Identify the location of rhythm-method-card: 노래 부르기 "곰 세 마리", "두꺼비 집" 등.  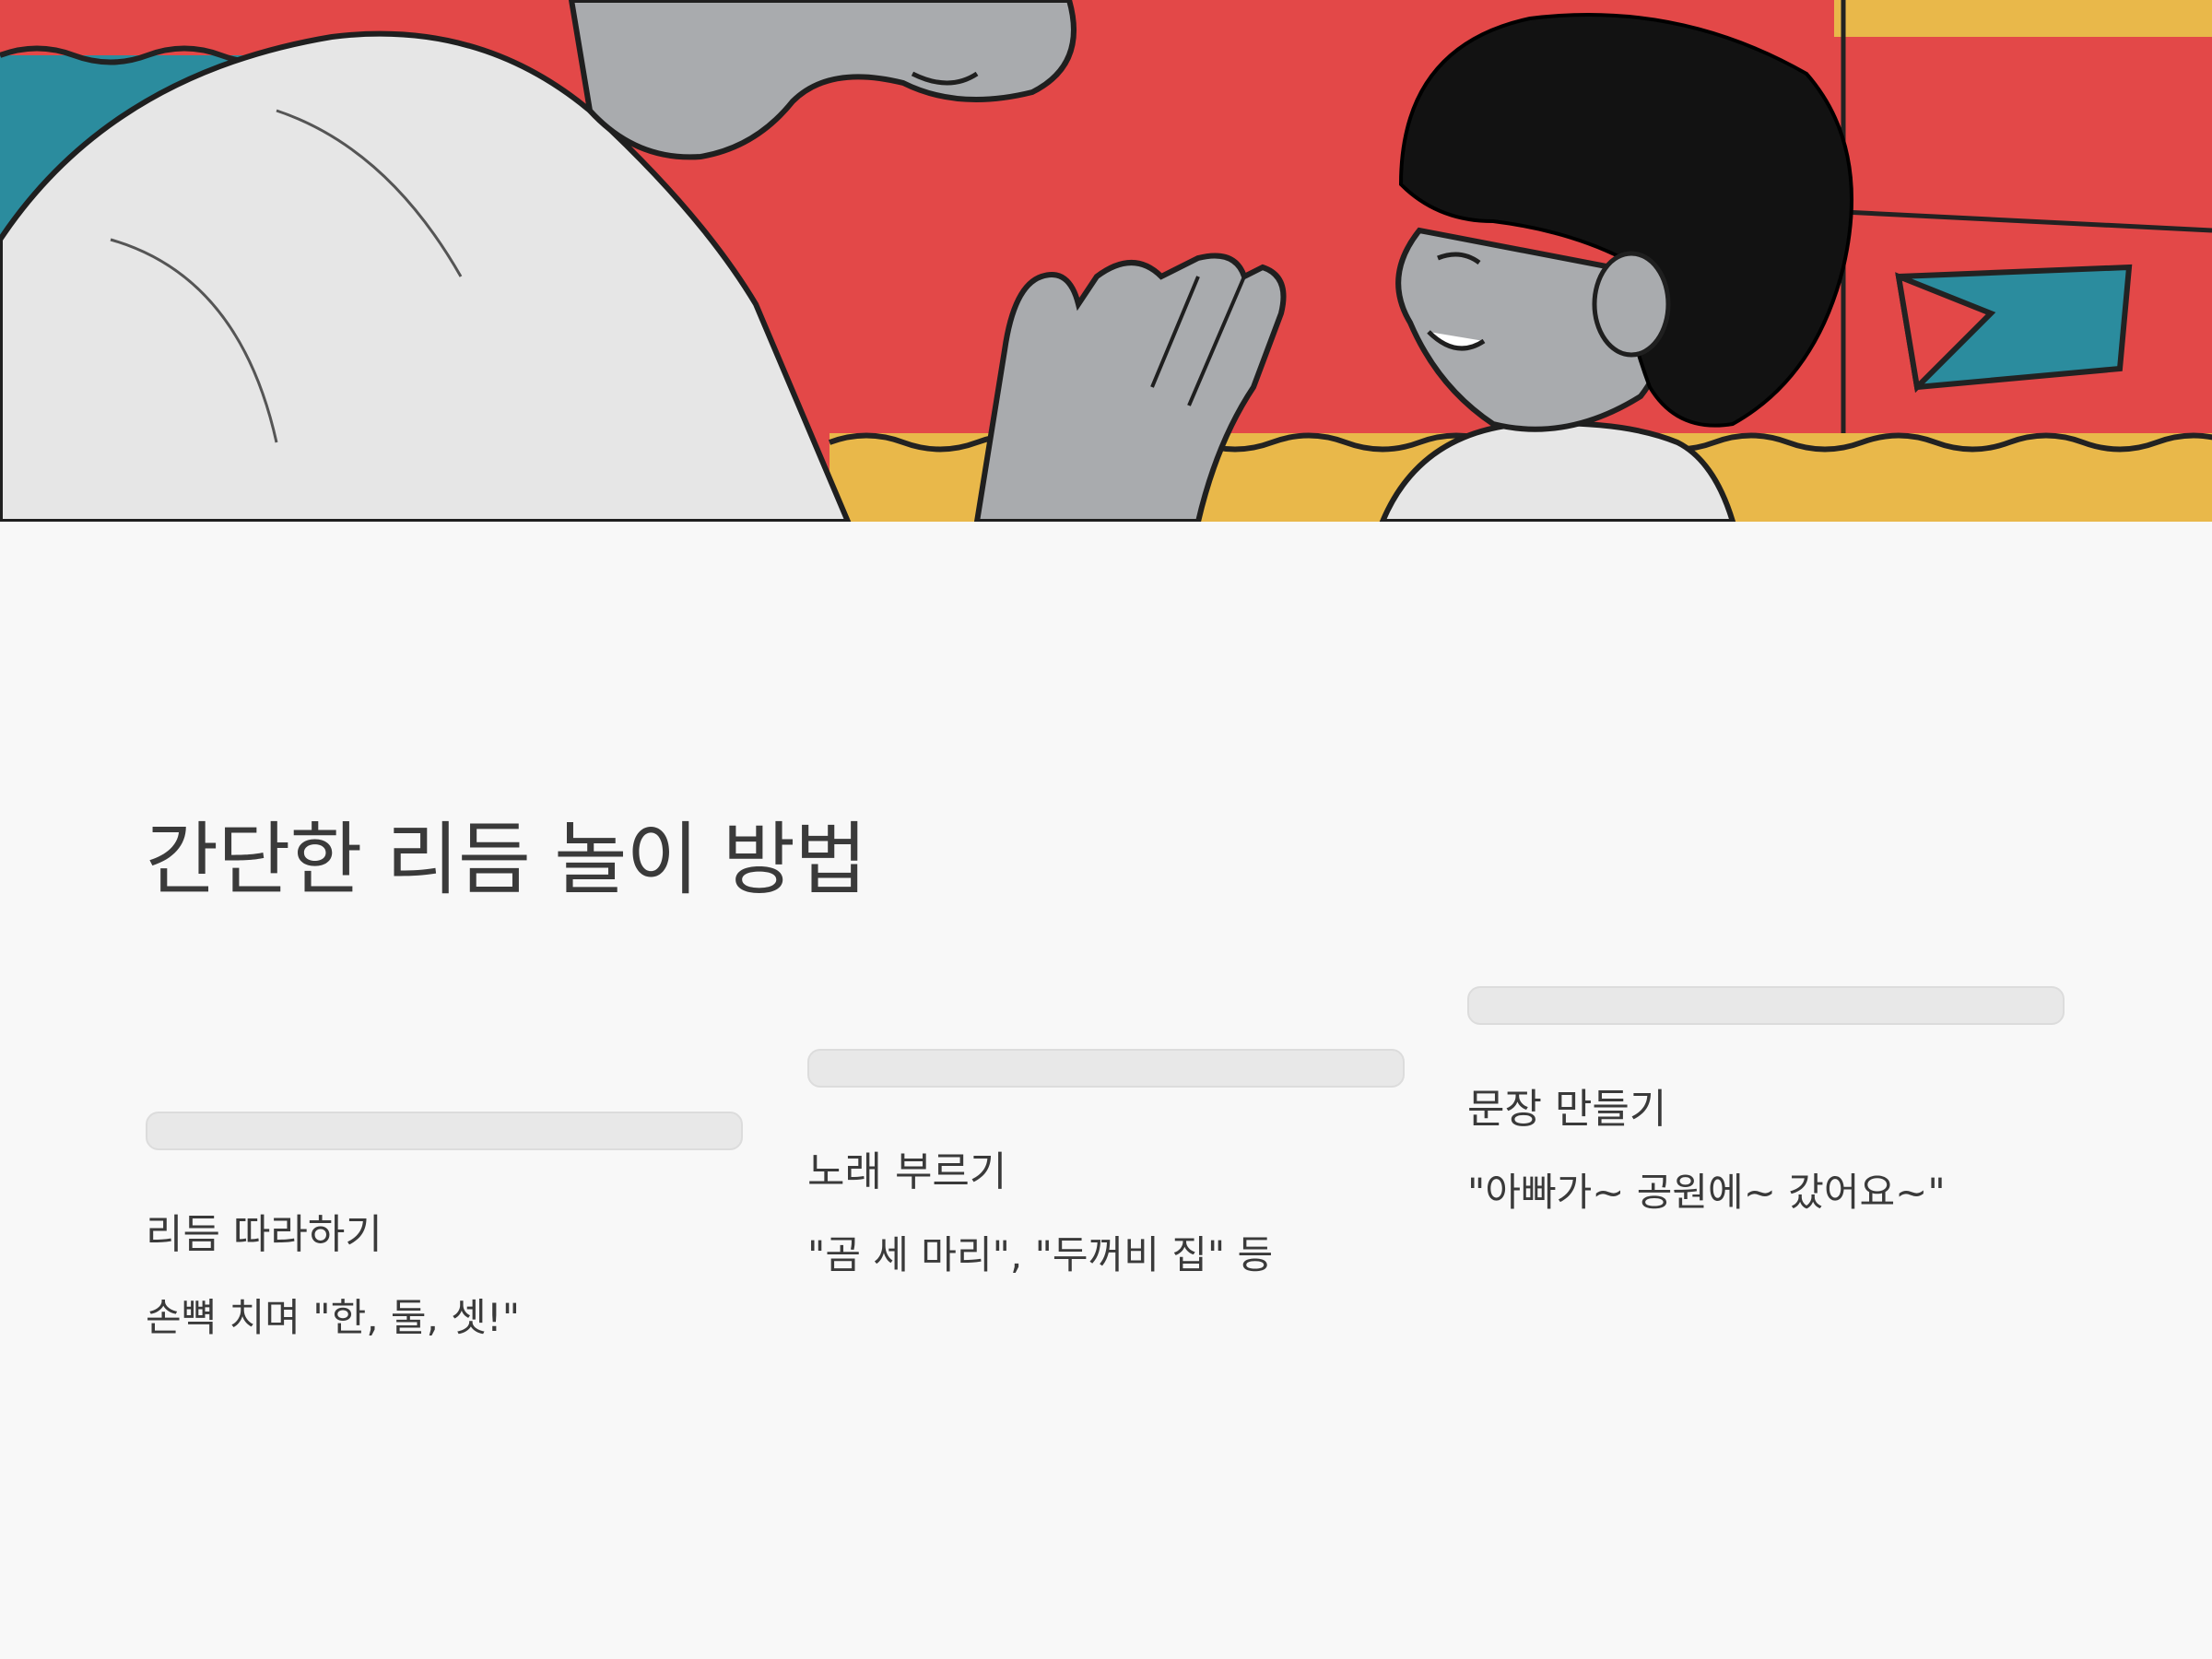
(1106, 1163).